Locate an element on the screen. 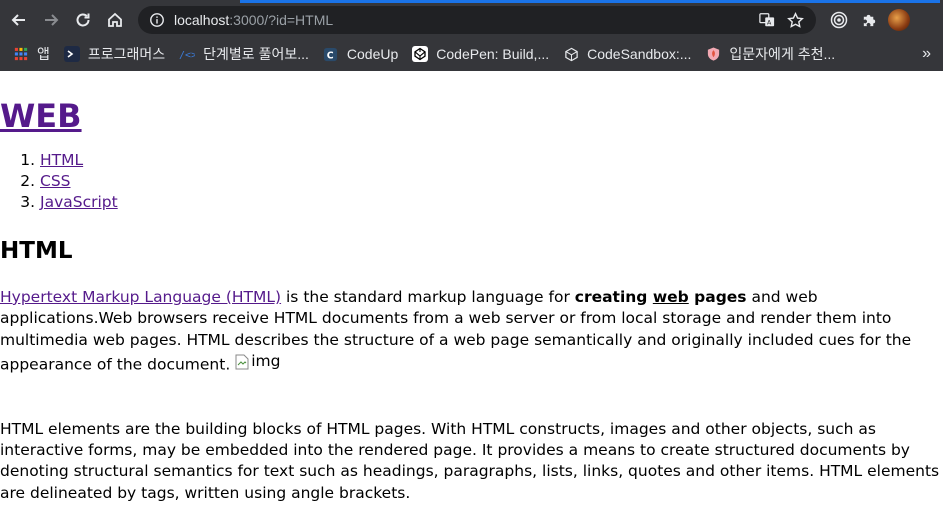 The width and height of the screenshot is (943, 513). forward-arrow-icon is located at coordinates (51, 20).